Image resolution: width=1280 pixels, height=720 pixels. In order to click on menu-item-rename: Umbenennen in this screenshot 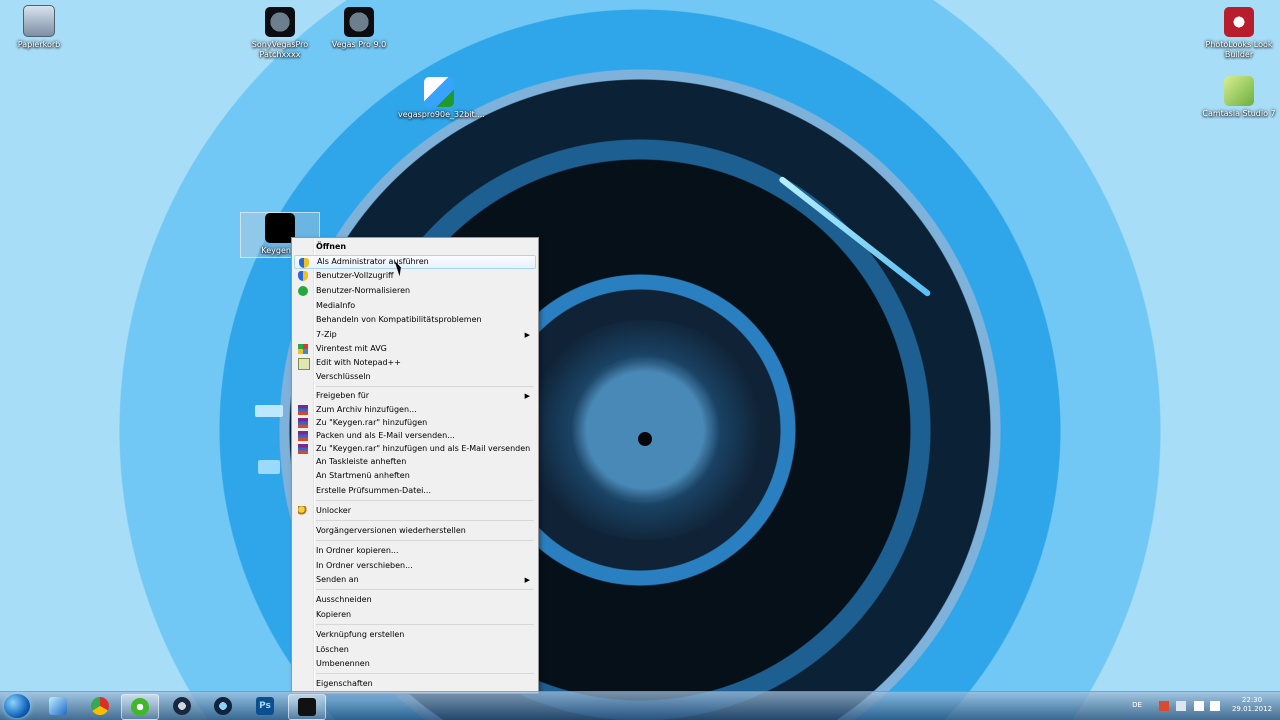, I will do `click(415, 664)`.